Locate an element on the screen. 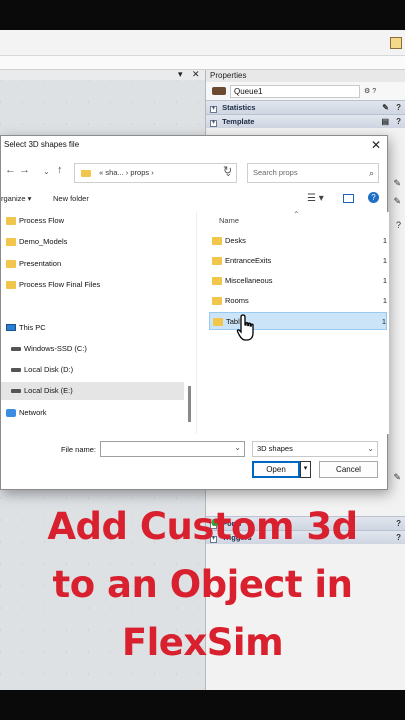 The height and width of the screenshot is (720, 405). folder-row-rooms: Rooms 1 is located at coordinates (298, 301).